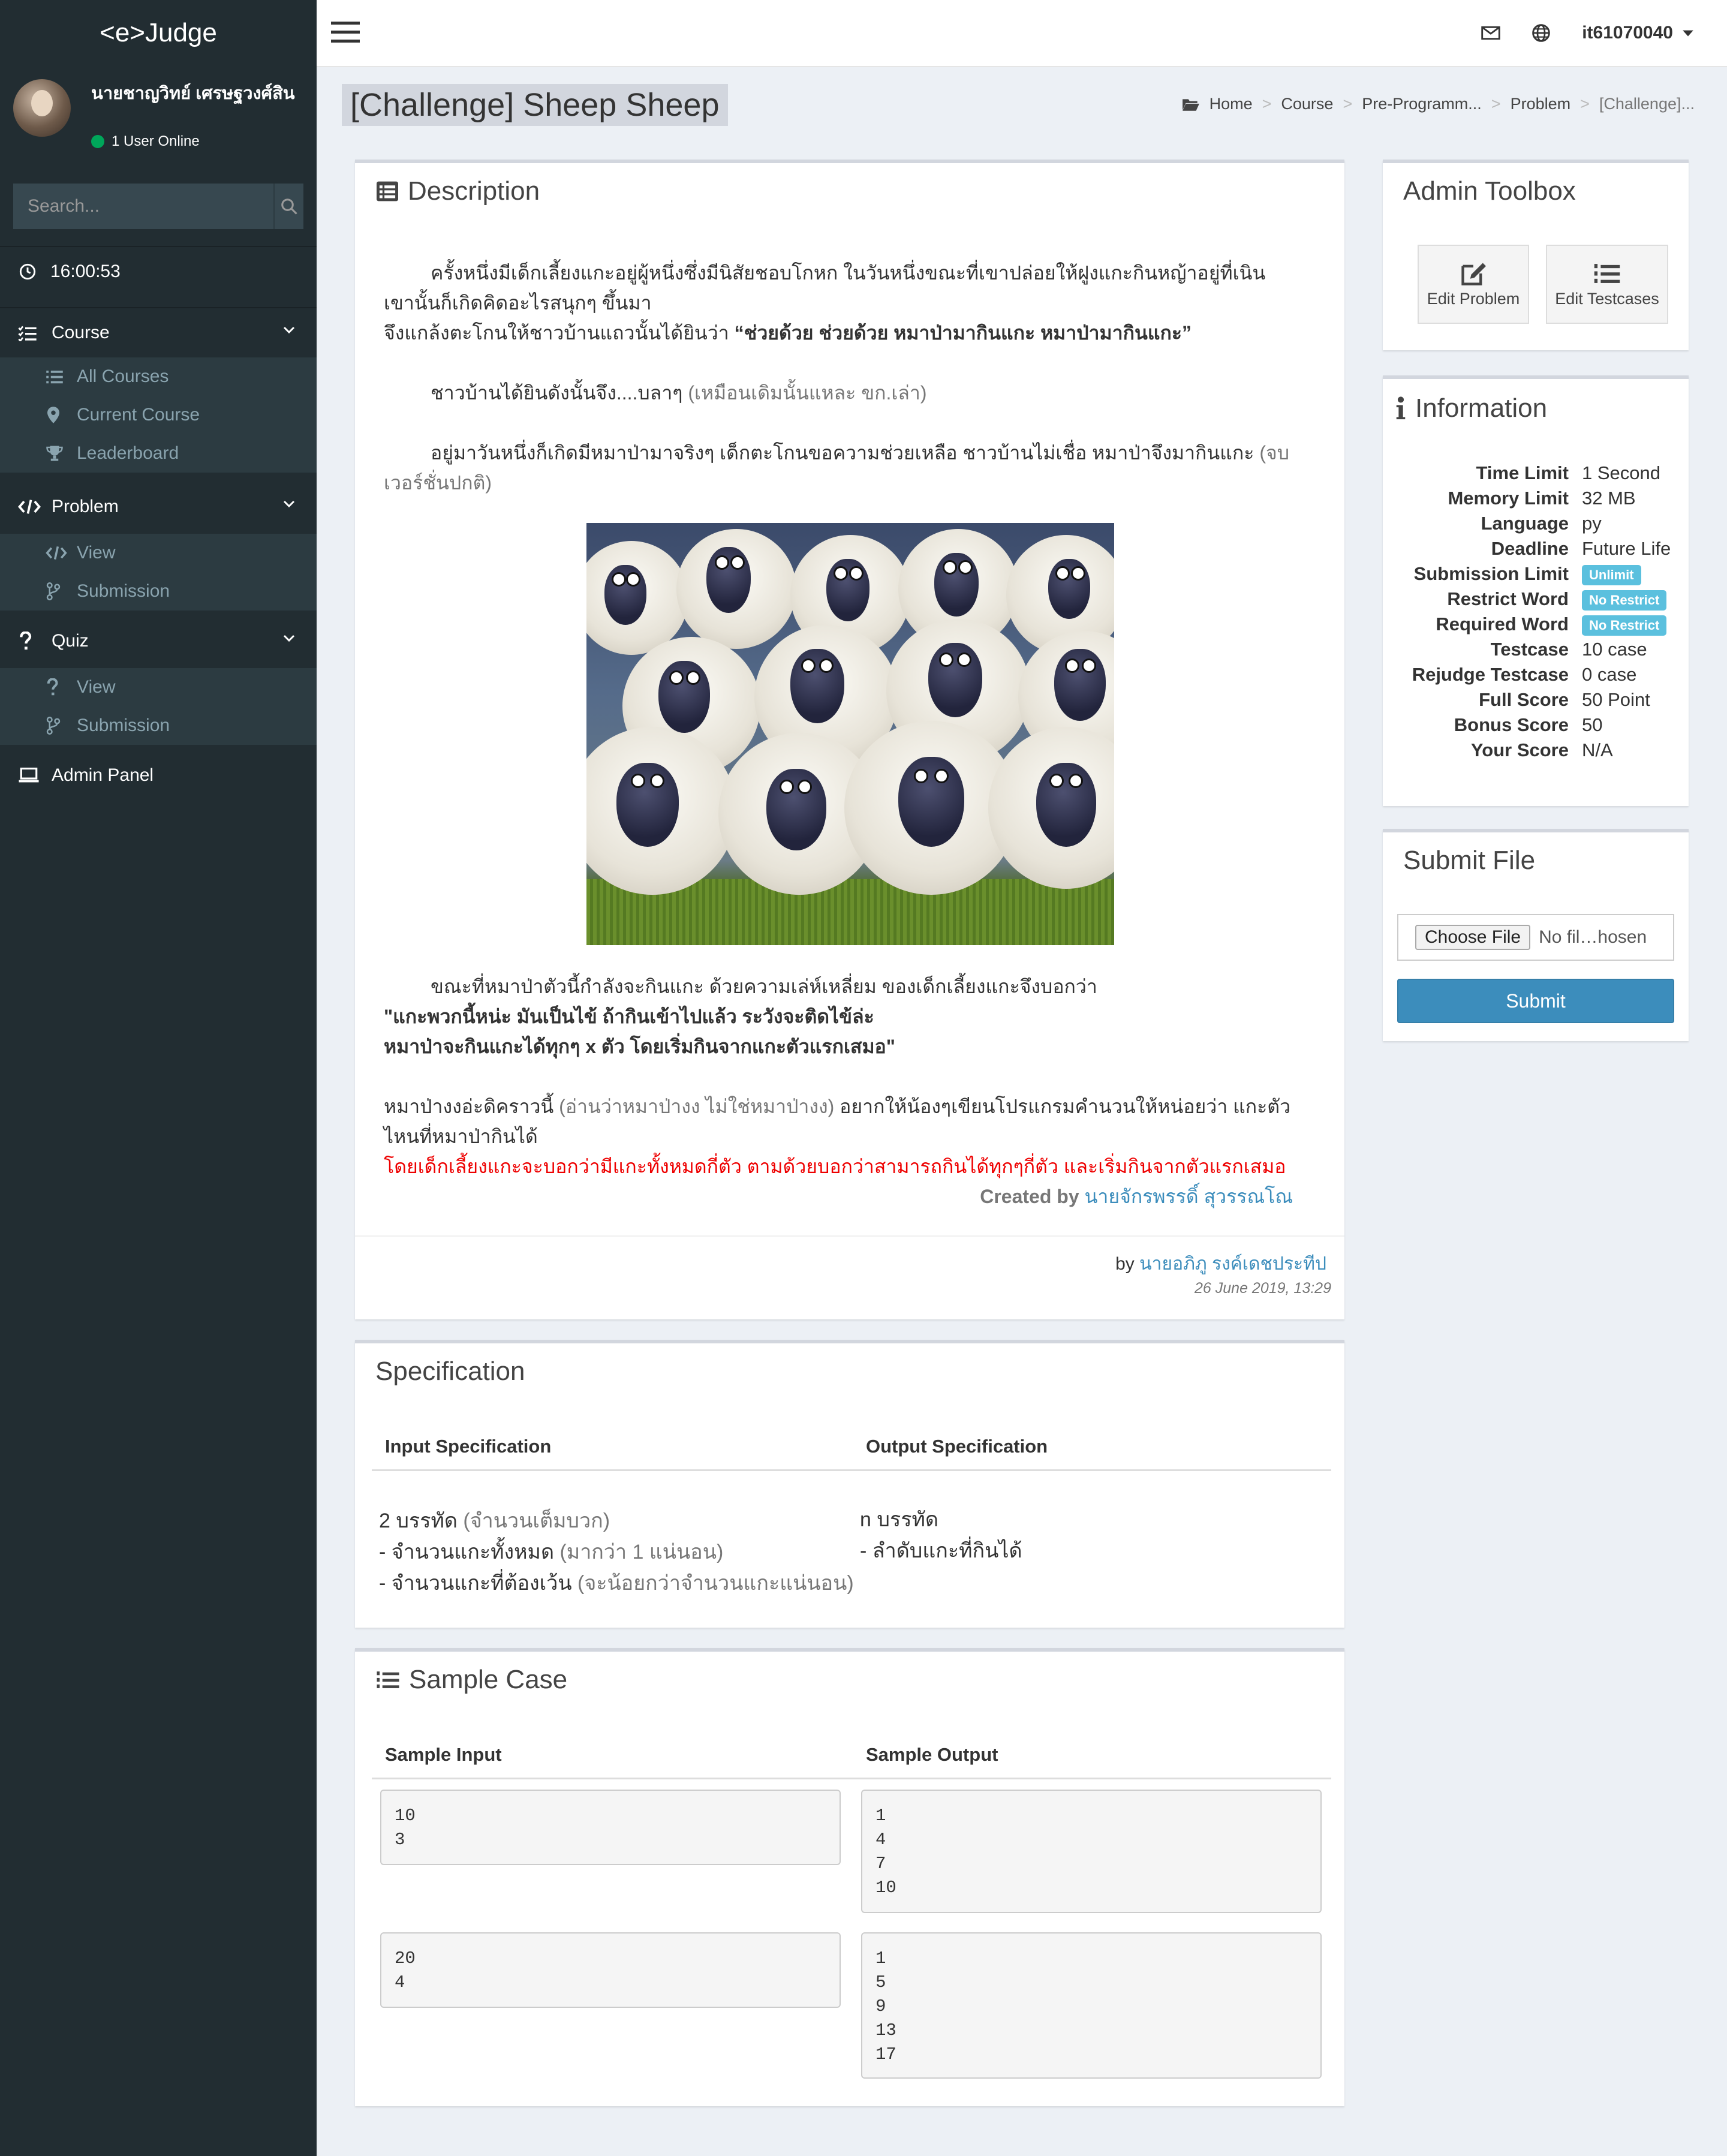  I want to click on spec-line: 2 บรรทัด (จำนวนเต็มบวก), so click(494, 1520).